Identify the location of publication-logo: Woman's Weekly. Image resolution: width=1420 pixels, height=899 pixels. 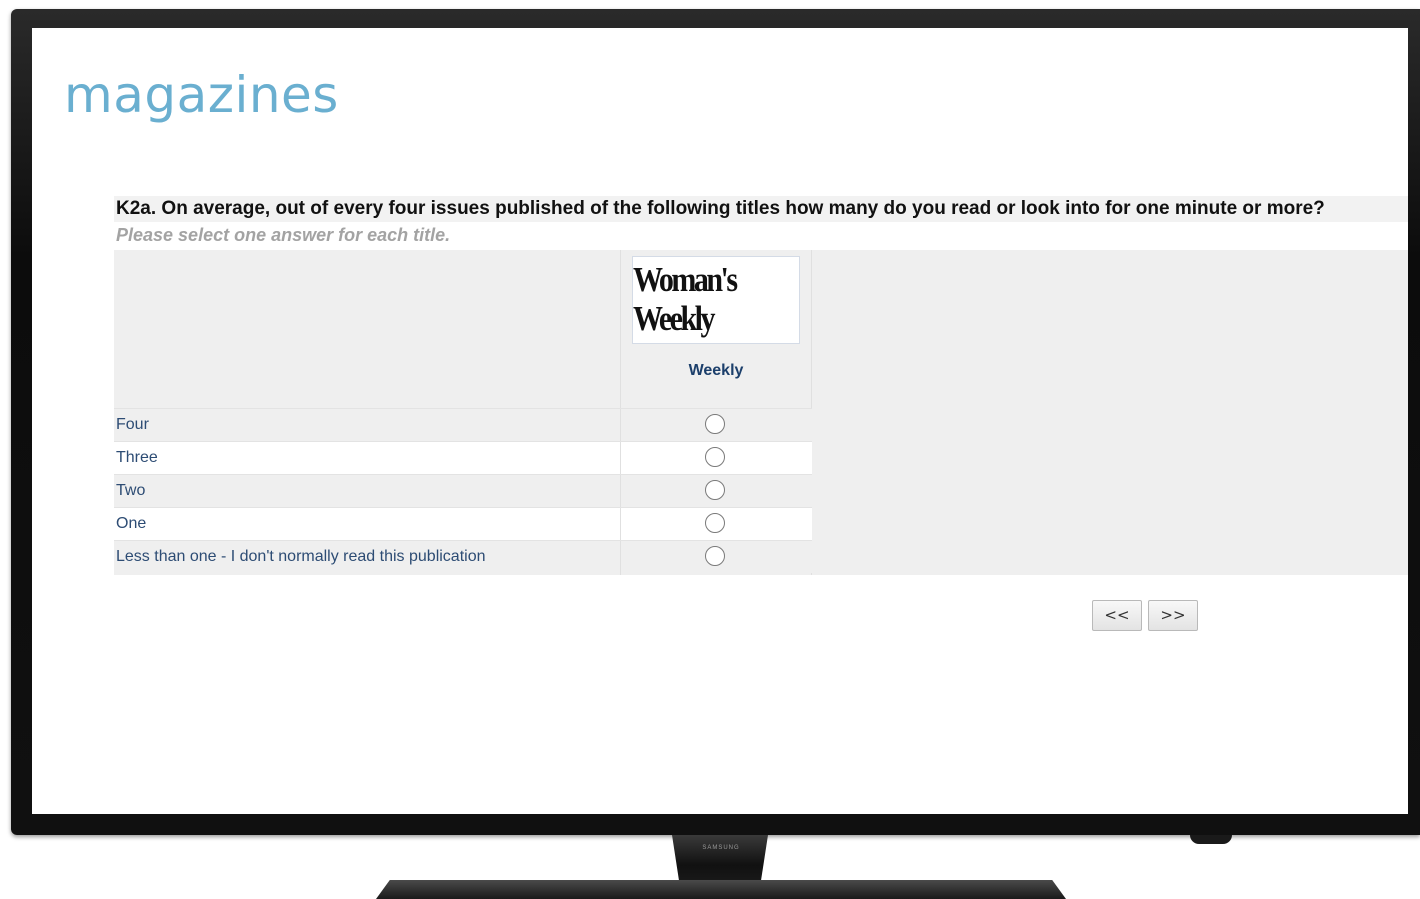
(716, 300).